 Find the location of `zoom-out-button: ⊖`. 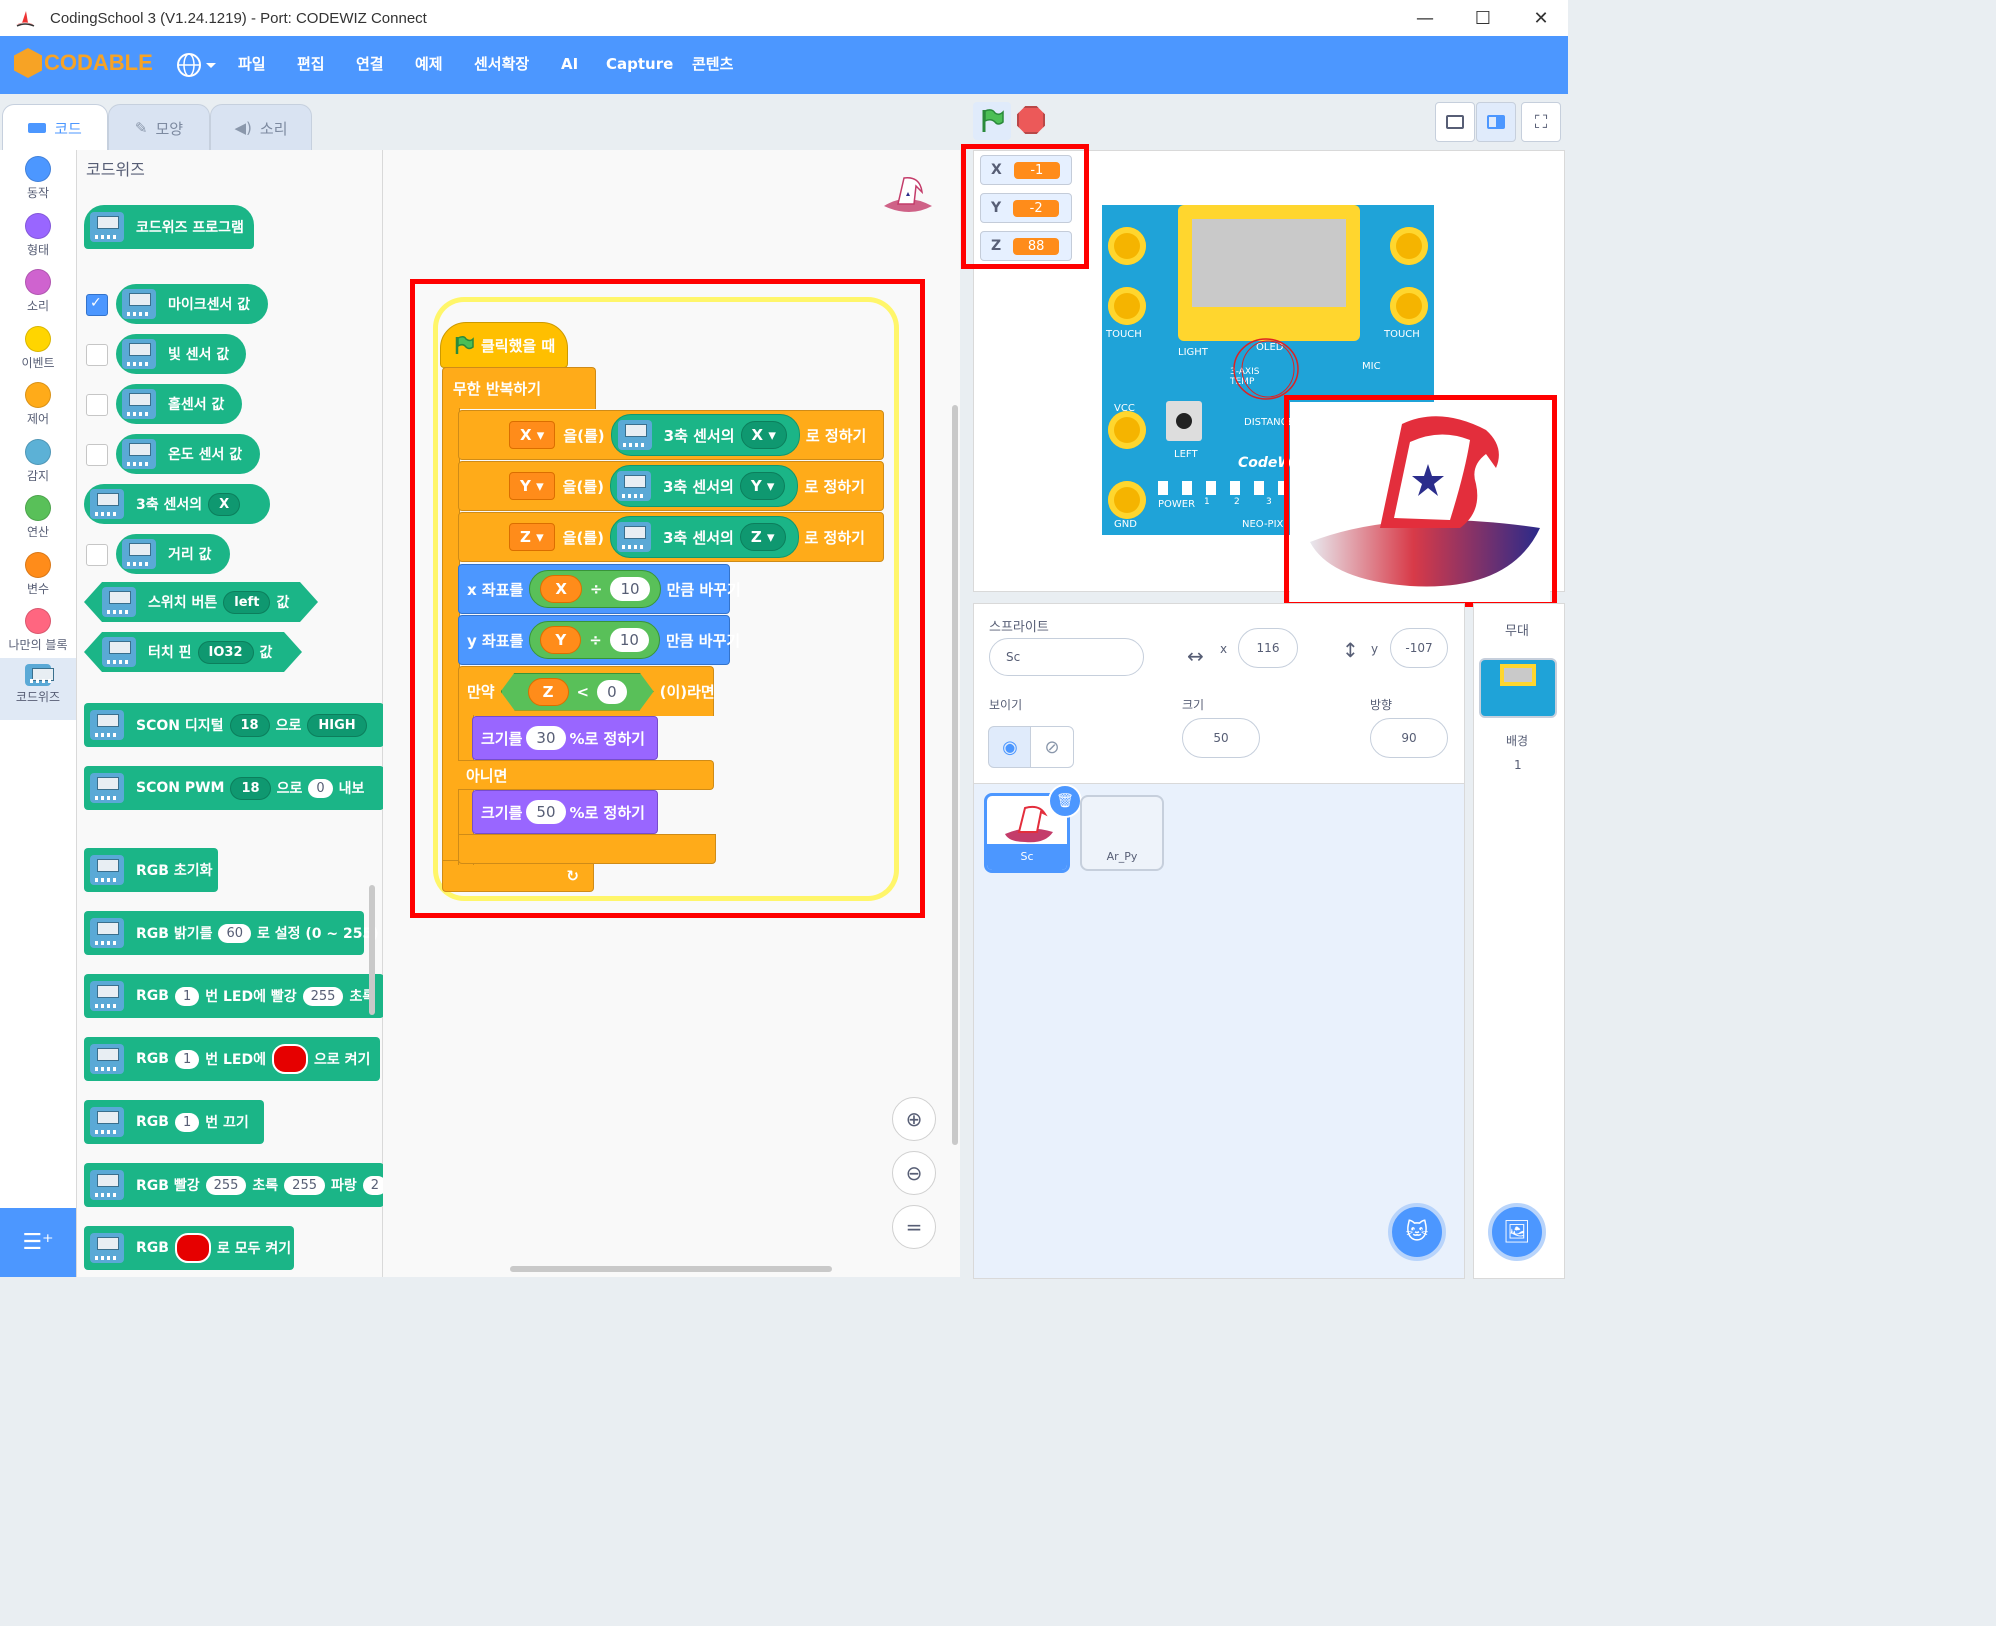

zoom-out-button: ⊖ is located at coordinates (914, 1173).